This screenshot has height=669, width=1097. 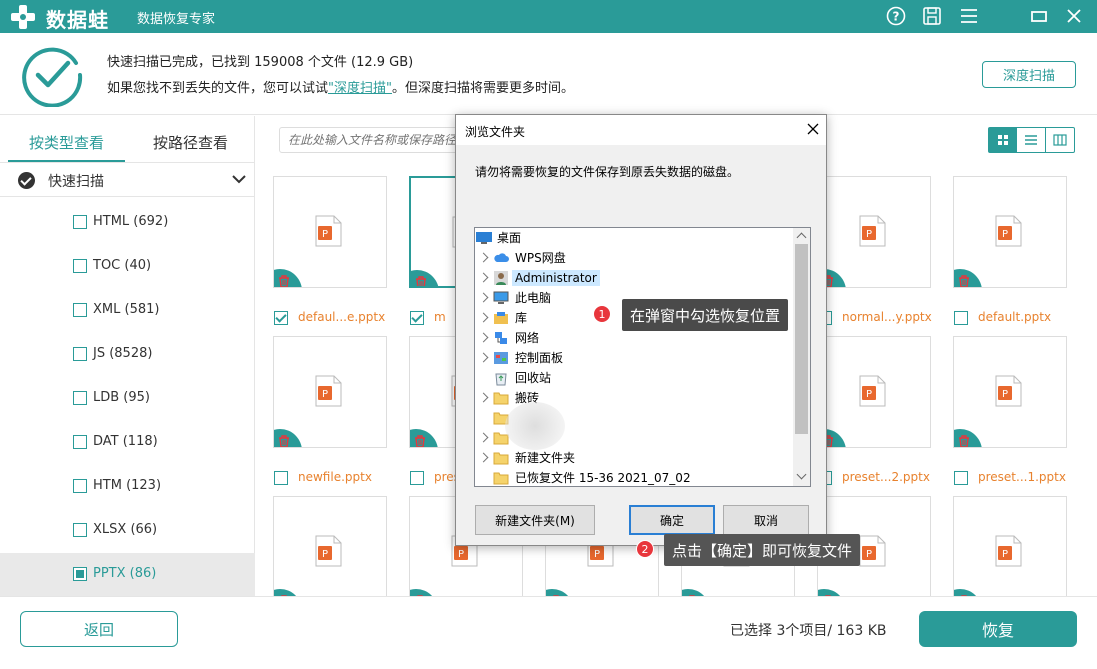 I want to click on category-item: HTML (692), so click(x=127, y=223).